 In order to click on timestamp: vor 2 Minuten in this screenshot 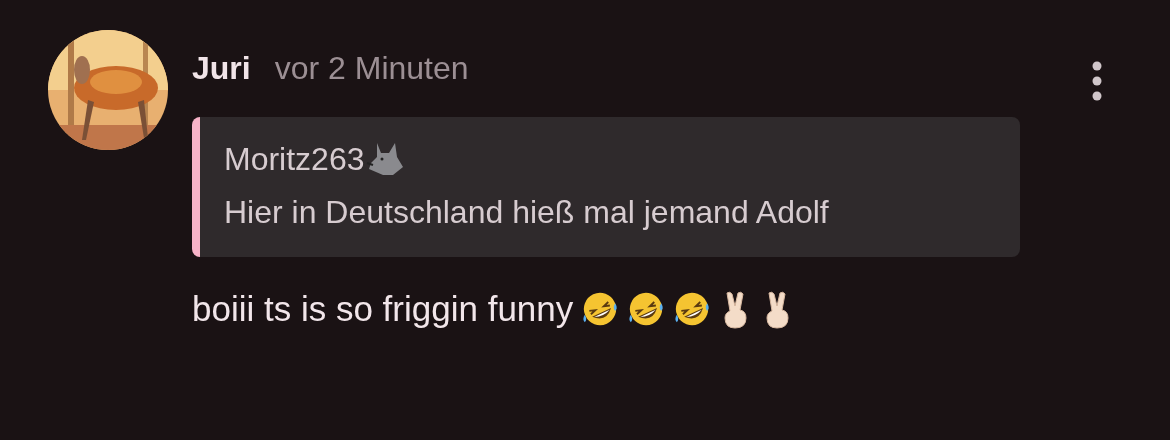, I will do `click(371, 68)`.